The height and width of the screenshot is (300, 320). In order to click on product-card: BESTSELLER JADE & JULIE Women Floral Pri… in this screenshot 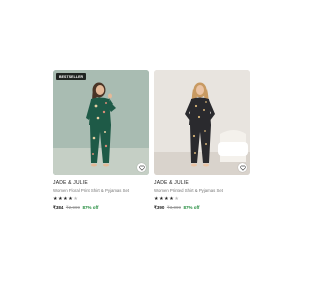, I will do `click(101, 140)`.